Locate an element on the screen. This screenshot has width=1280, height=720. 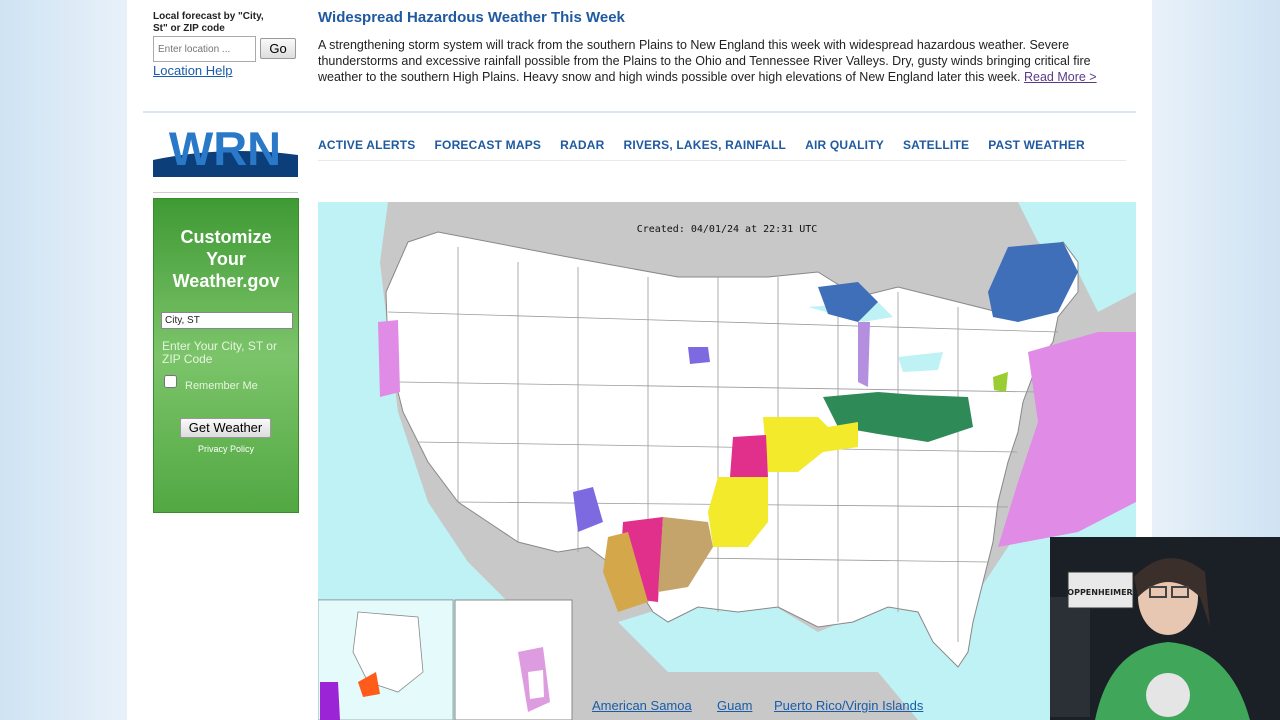
header-divider is located at coordinates (639, 112).